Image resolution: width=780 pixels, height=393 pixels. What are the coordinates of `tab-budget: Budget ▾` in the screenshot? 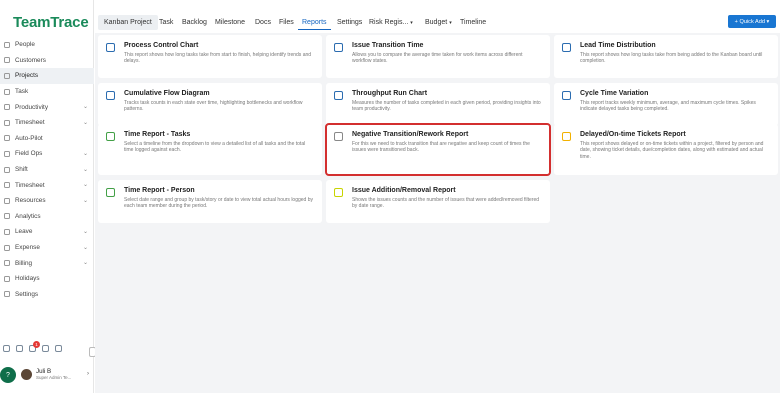 It's located at (438, 22).